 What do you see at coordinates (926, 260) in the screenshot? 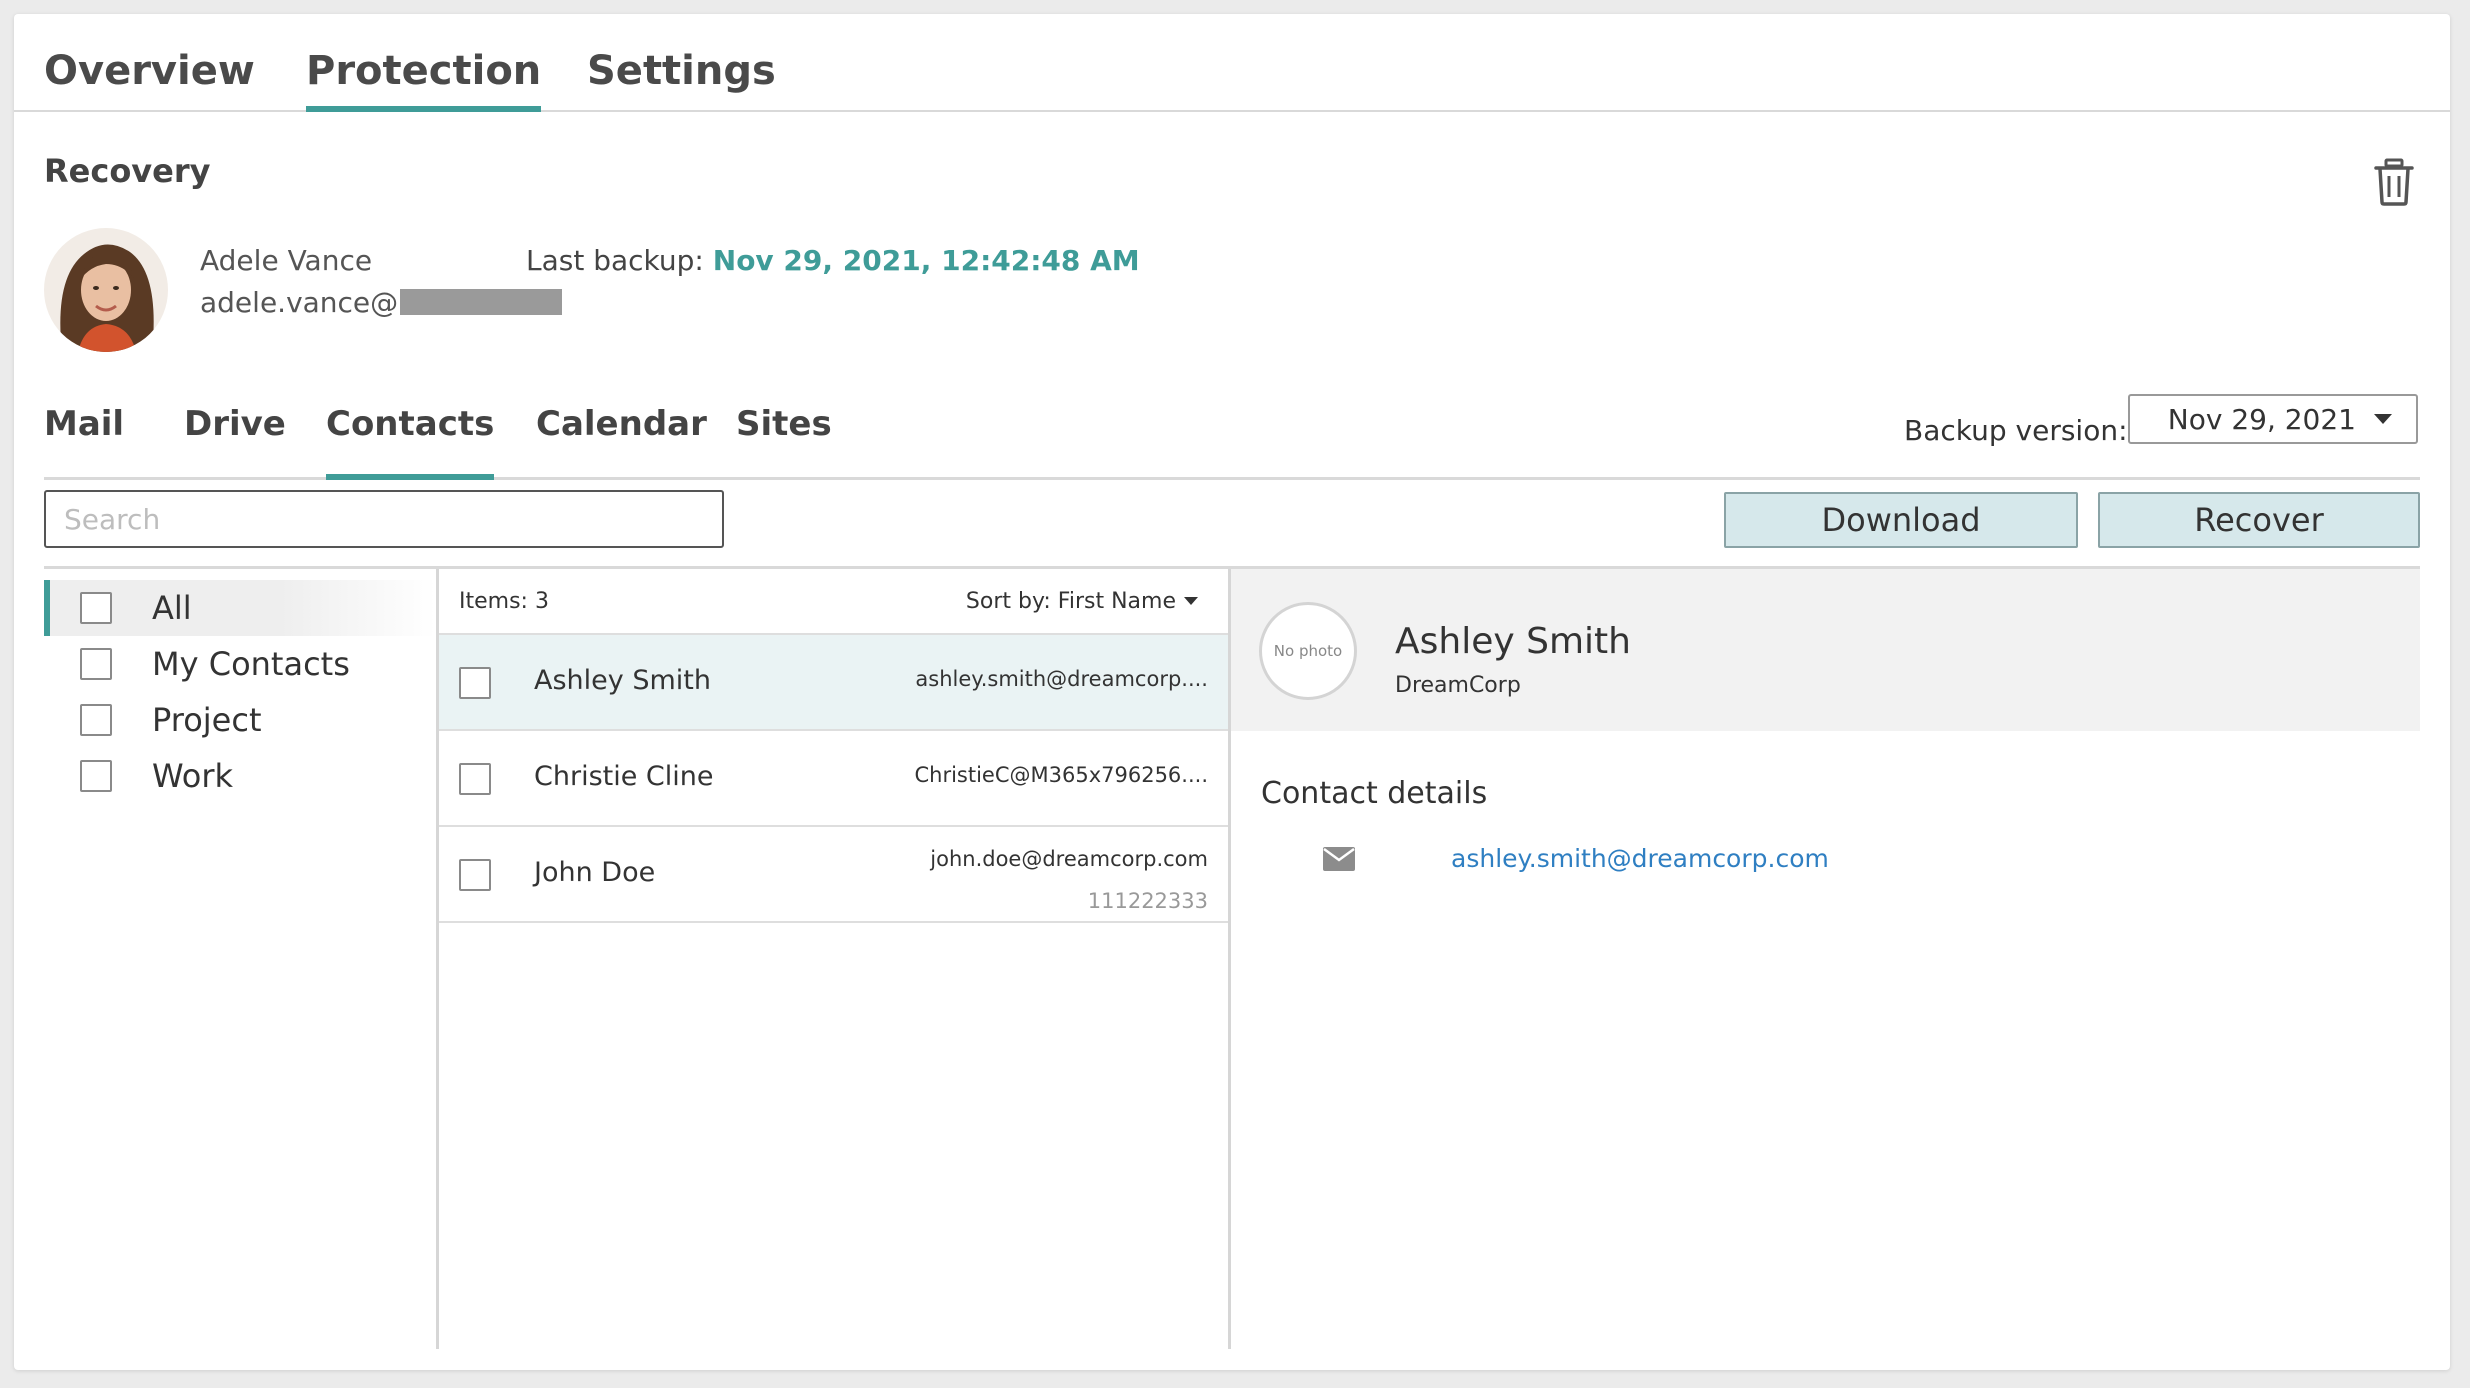
I see `last-backup-value: Nov 29, 2021, 12:42:48 AM` at bounding box center [926, 260].